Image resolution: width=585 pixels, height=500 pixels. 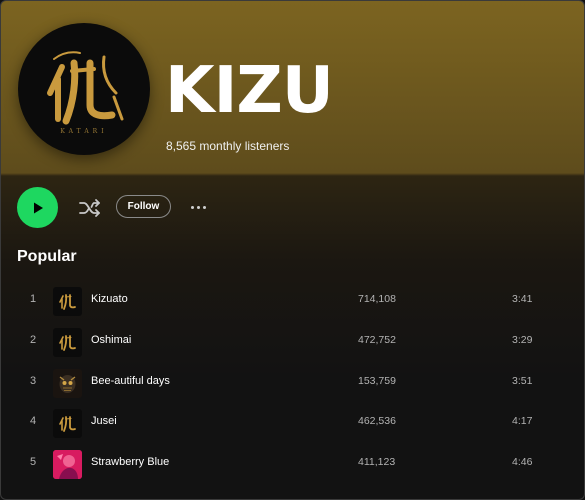 What do you see at coordinates (83, 131) in the screenshot?
I see `svg-text: KATARI` at bounding box center [83, 131].